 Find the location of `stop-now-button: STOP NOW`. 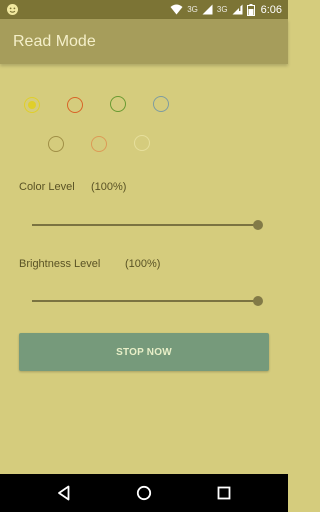

stop-now-button: STOP NOW is located at coordinates (144, 352).